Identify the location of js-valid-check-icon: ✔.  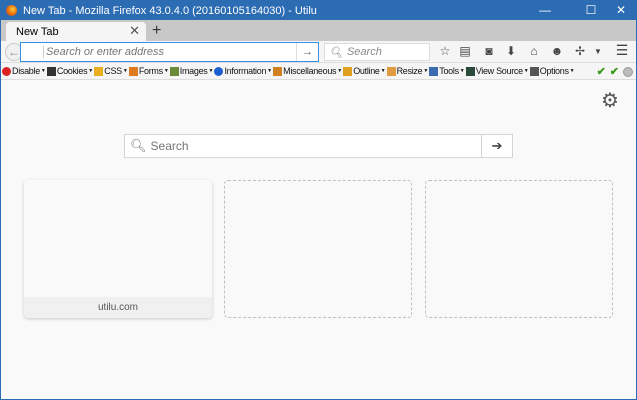
(614, 71).